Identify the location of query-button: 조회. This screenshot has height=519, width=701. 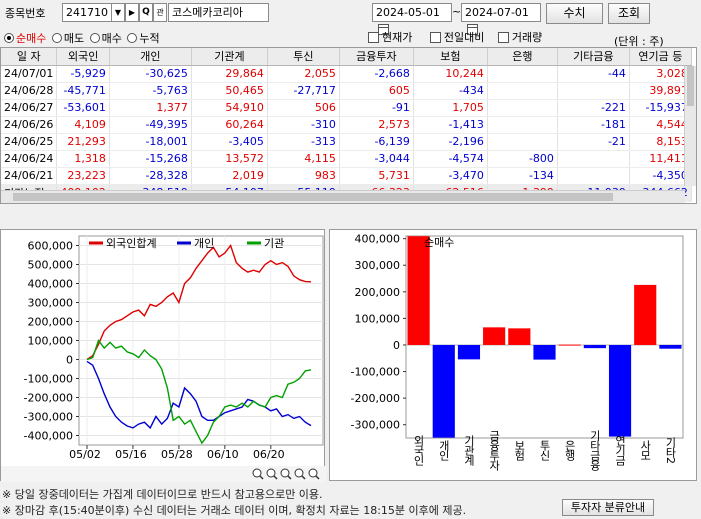
(629, 13).